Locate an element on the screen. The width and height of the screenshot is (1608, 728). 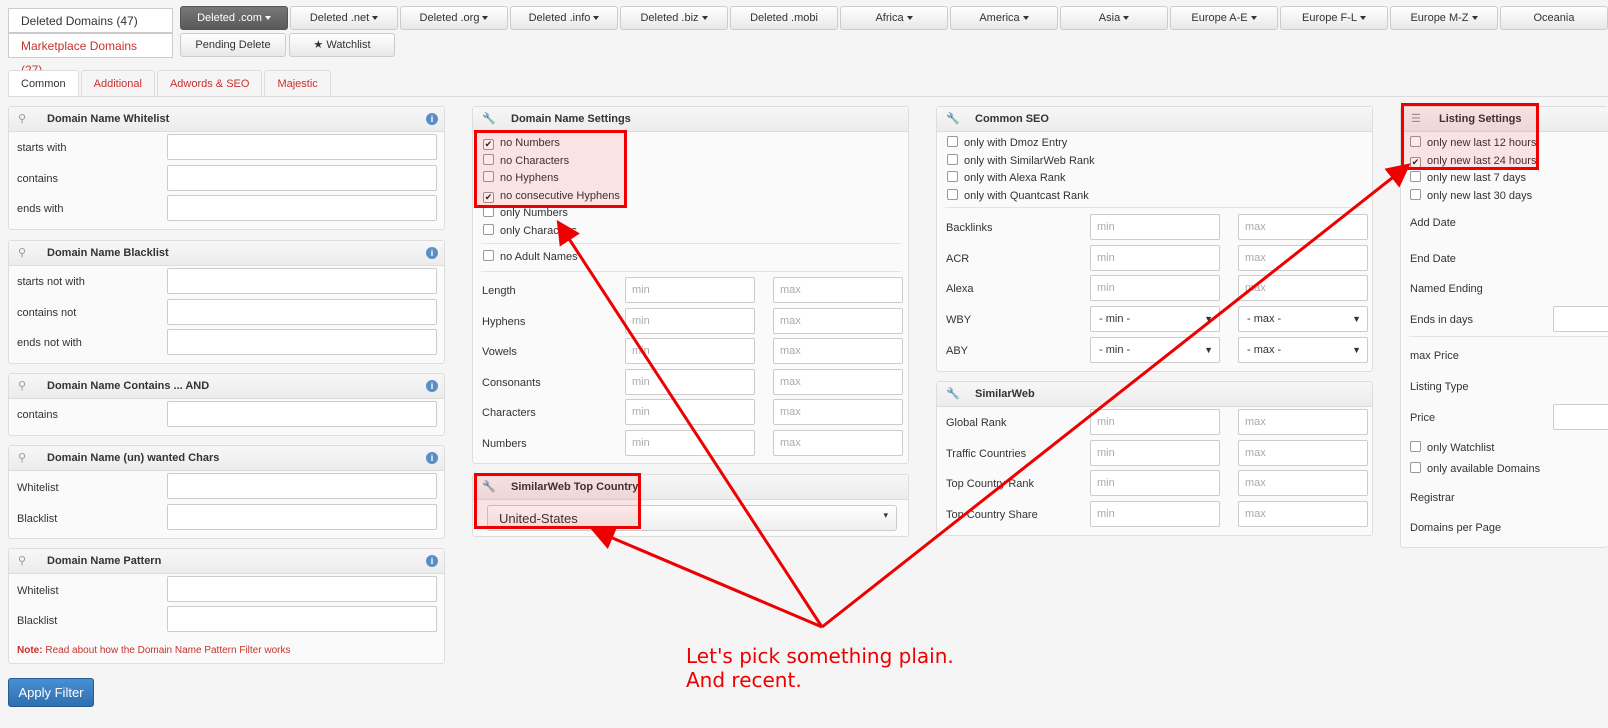
arrow-to-domain-settings is located at coordinates (690, 423).